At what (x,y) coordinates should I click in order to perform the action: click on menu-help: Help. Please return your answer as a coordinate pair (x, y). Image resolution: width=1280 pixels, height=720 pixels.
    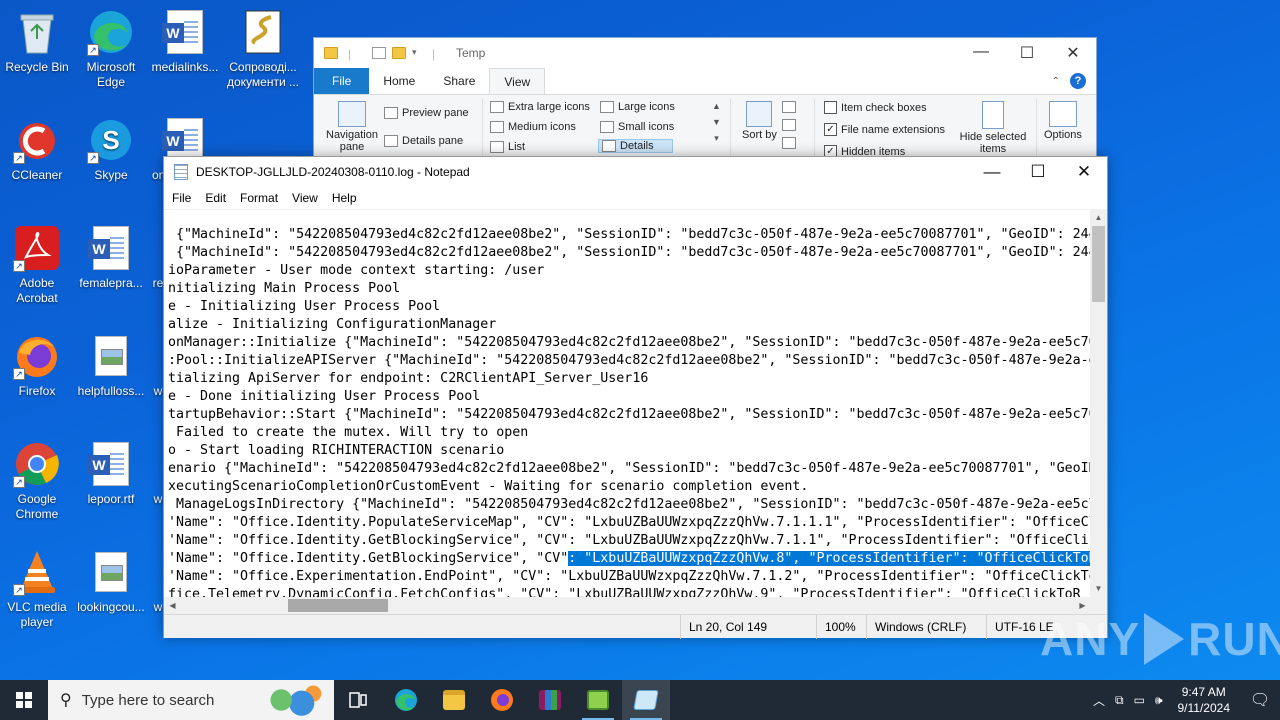
    Looking at the image, I should click on (344, 198).